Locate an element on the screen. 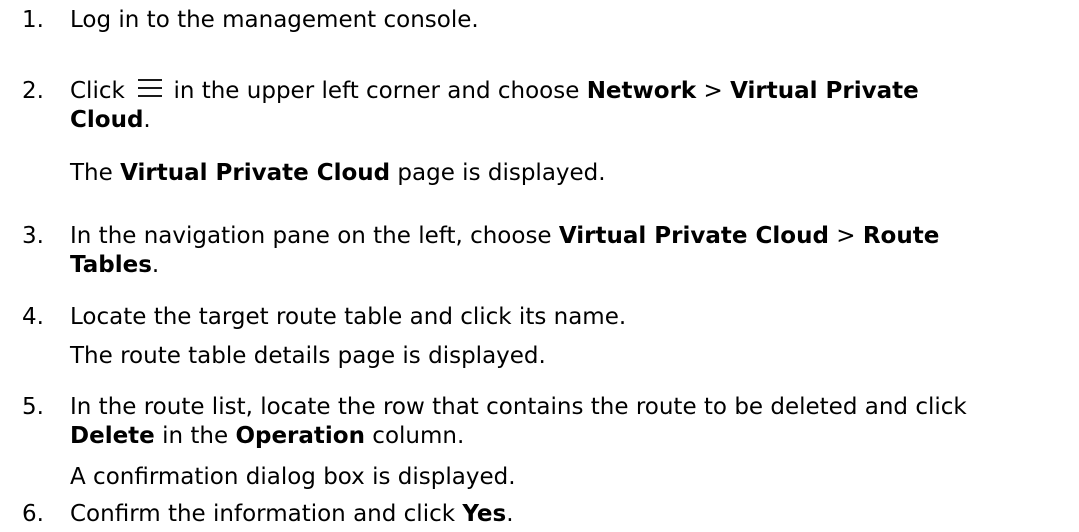 The image size is (1079, 532). step-number: 1. is located at coordinates (33, 20).